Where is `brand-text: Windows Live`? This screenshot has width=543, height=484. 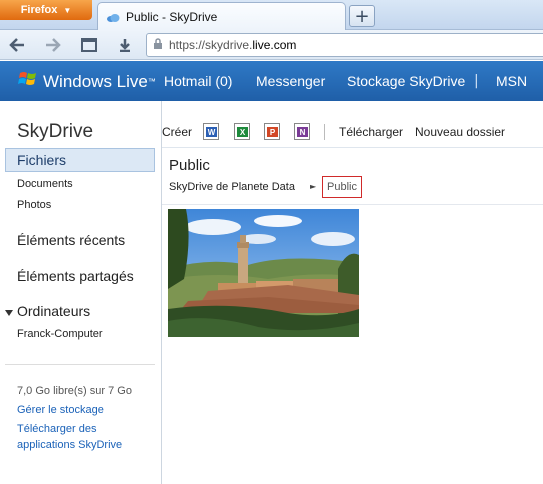 brand-text: Windows Live is located at coordinates (95, 81).